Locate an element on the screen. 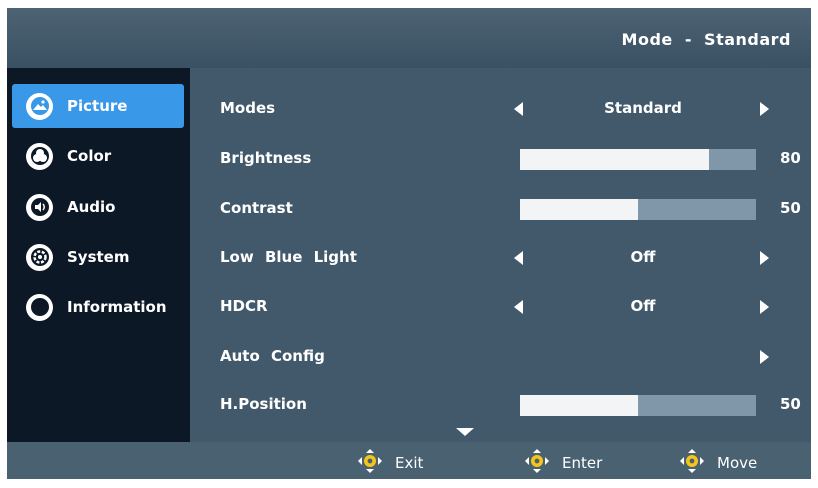 The image size is (818, 488). setting-label: Low Blue Light is located at coordinates (288, 257).